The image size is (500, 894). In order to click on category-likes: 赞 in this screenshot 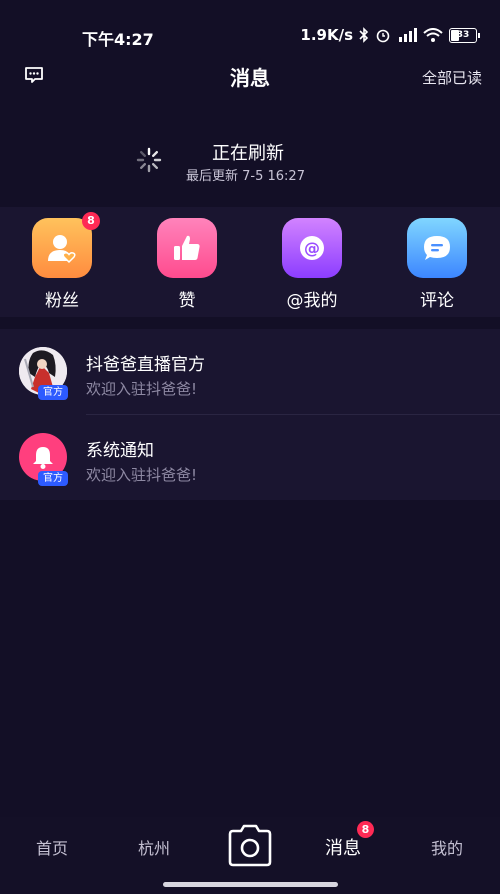, I will do `click(187, 264)`.